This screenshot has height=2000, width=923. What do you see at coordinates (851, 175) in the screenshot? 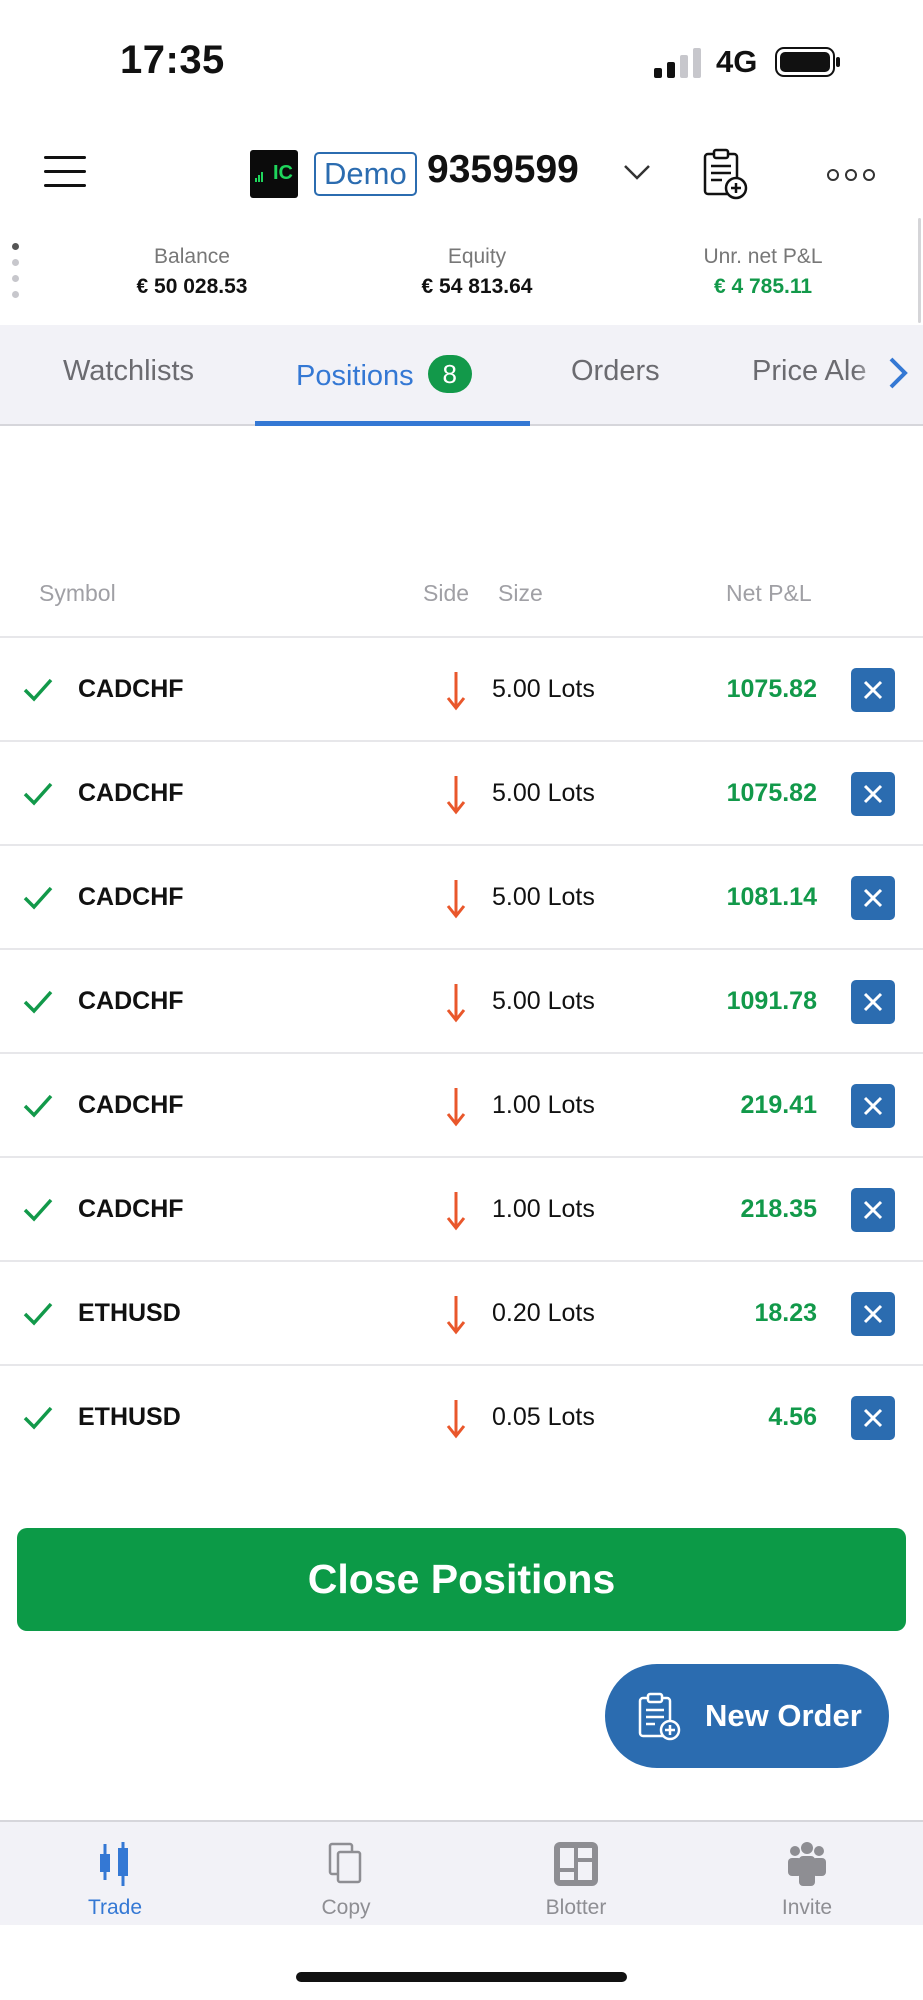
I see `more-options-icon` at bounding box center [851, 175].